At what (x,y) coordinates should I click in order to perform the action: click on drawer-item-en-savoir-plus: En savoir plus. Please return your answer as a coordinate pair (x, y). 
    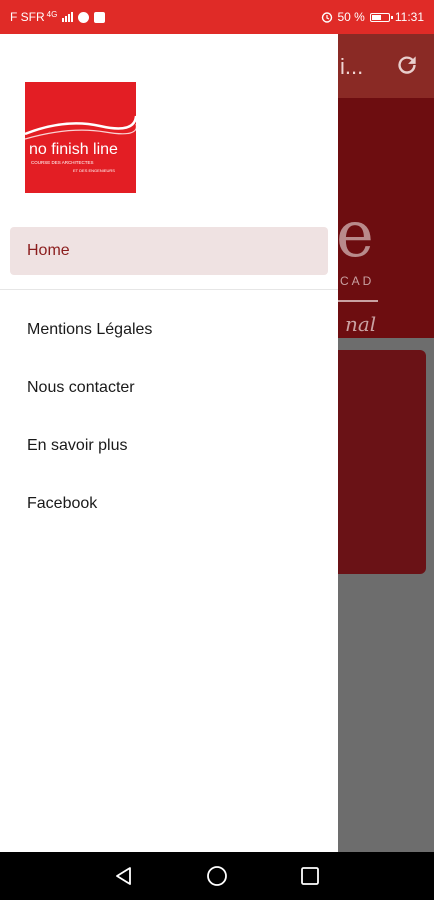
    Looking at the image, I should click on (169, 446).